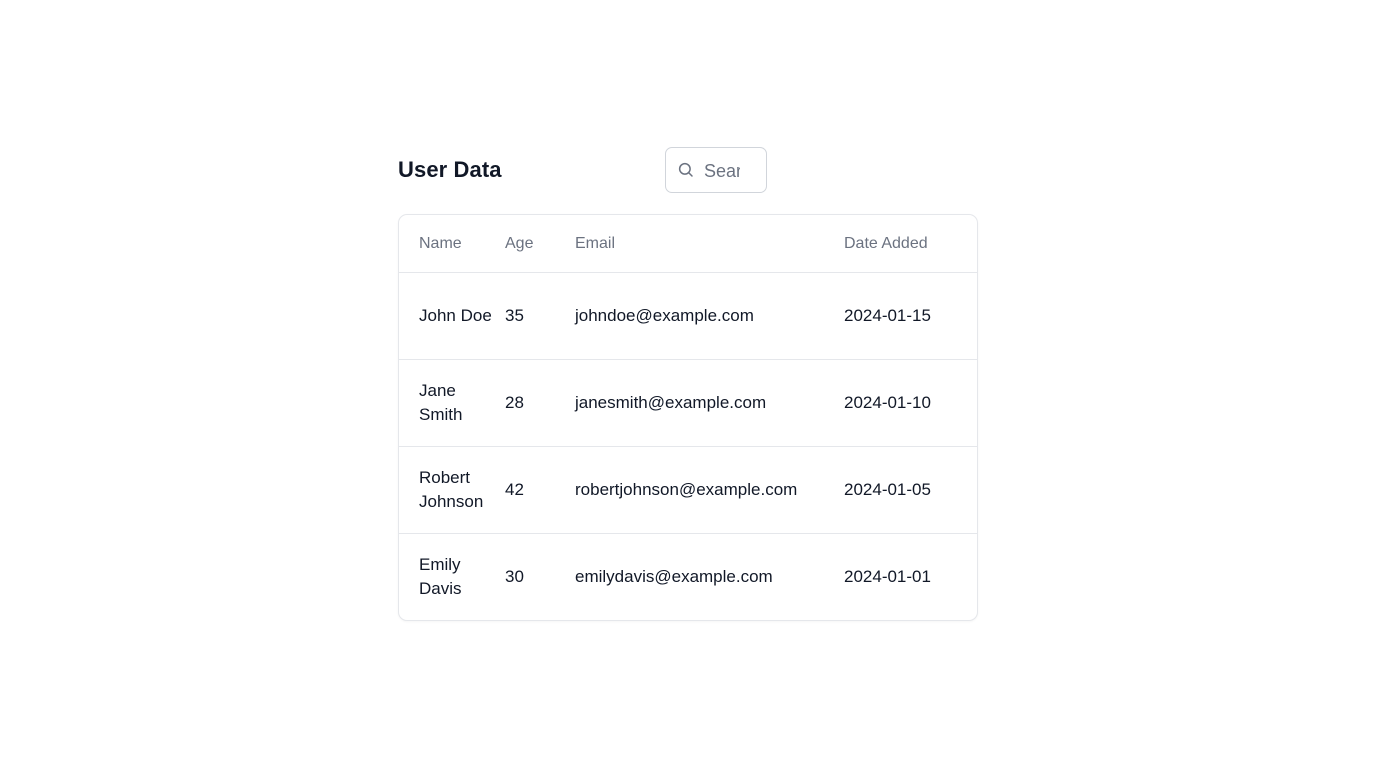 This screenshot has height=768, width=1376. I want to click on search-icon, so click(685, 169).